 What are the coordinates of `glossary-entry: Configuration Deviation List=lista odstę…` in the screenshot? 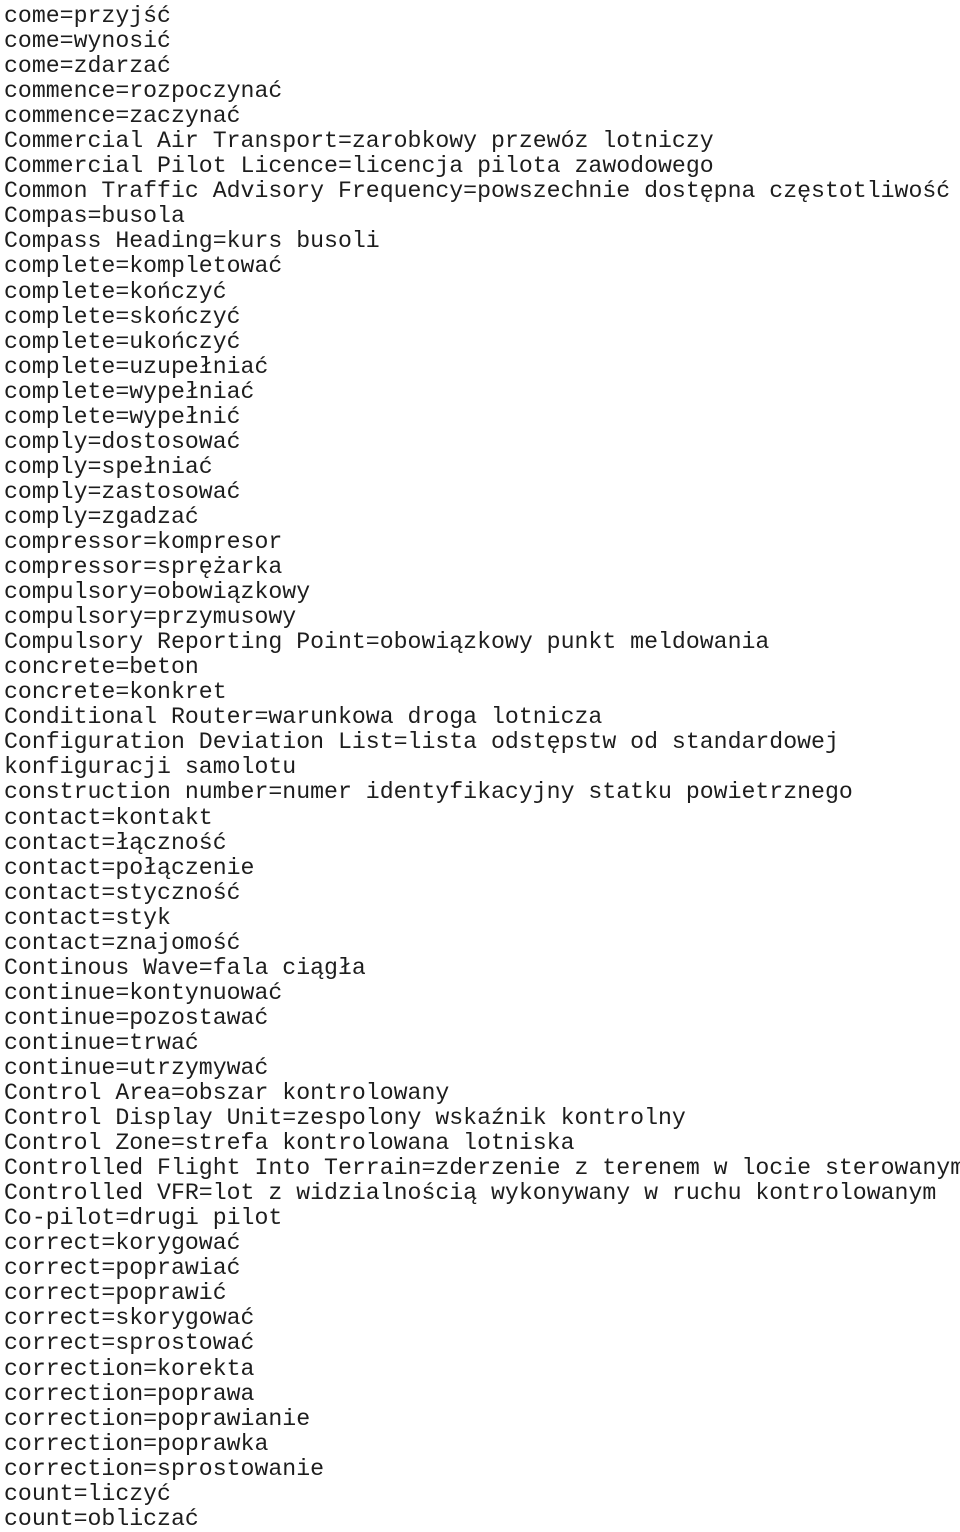 It's located at (428, 755).